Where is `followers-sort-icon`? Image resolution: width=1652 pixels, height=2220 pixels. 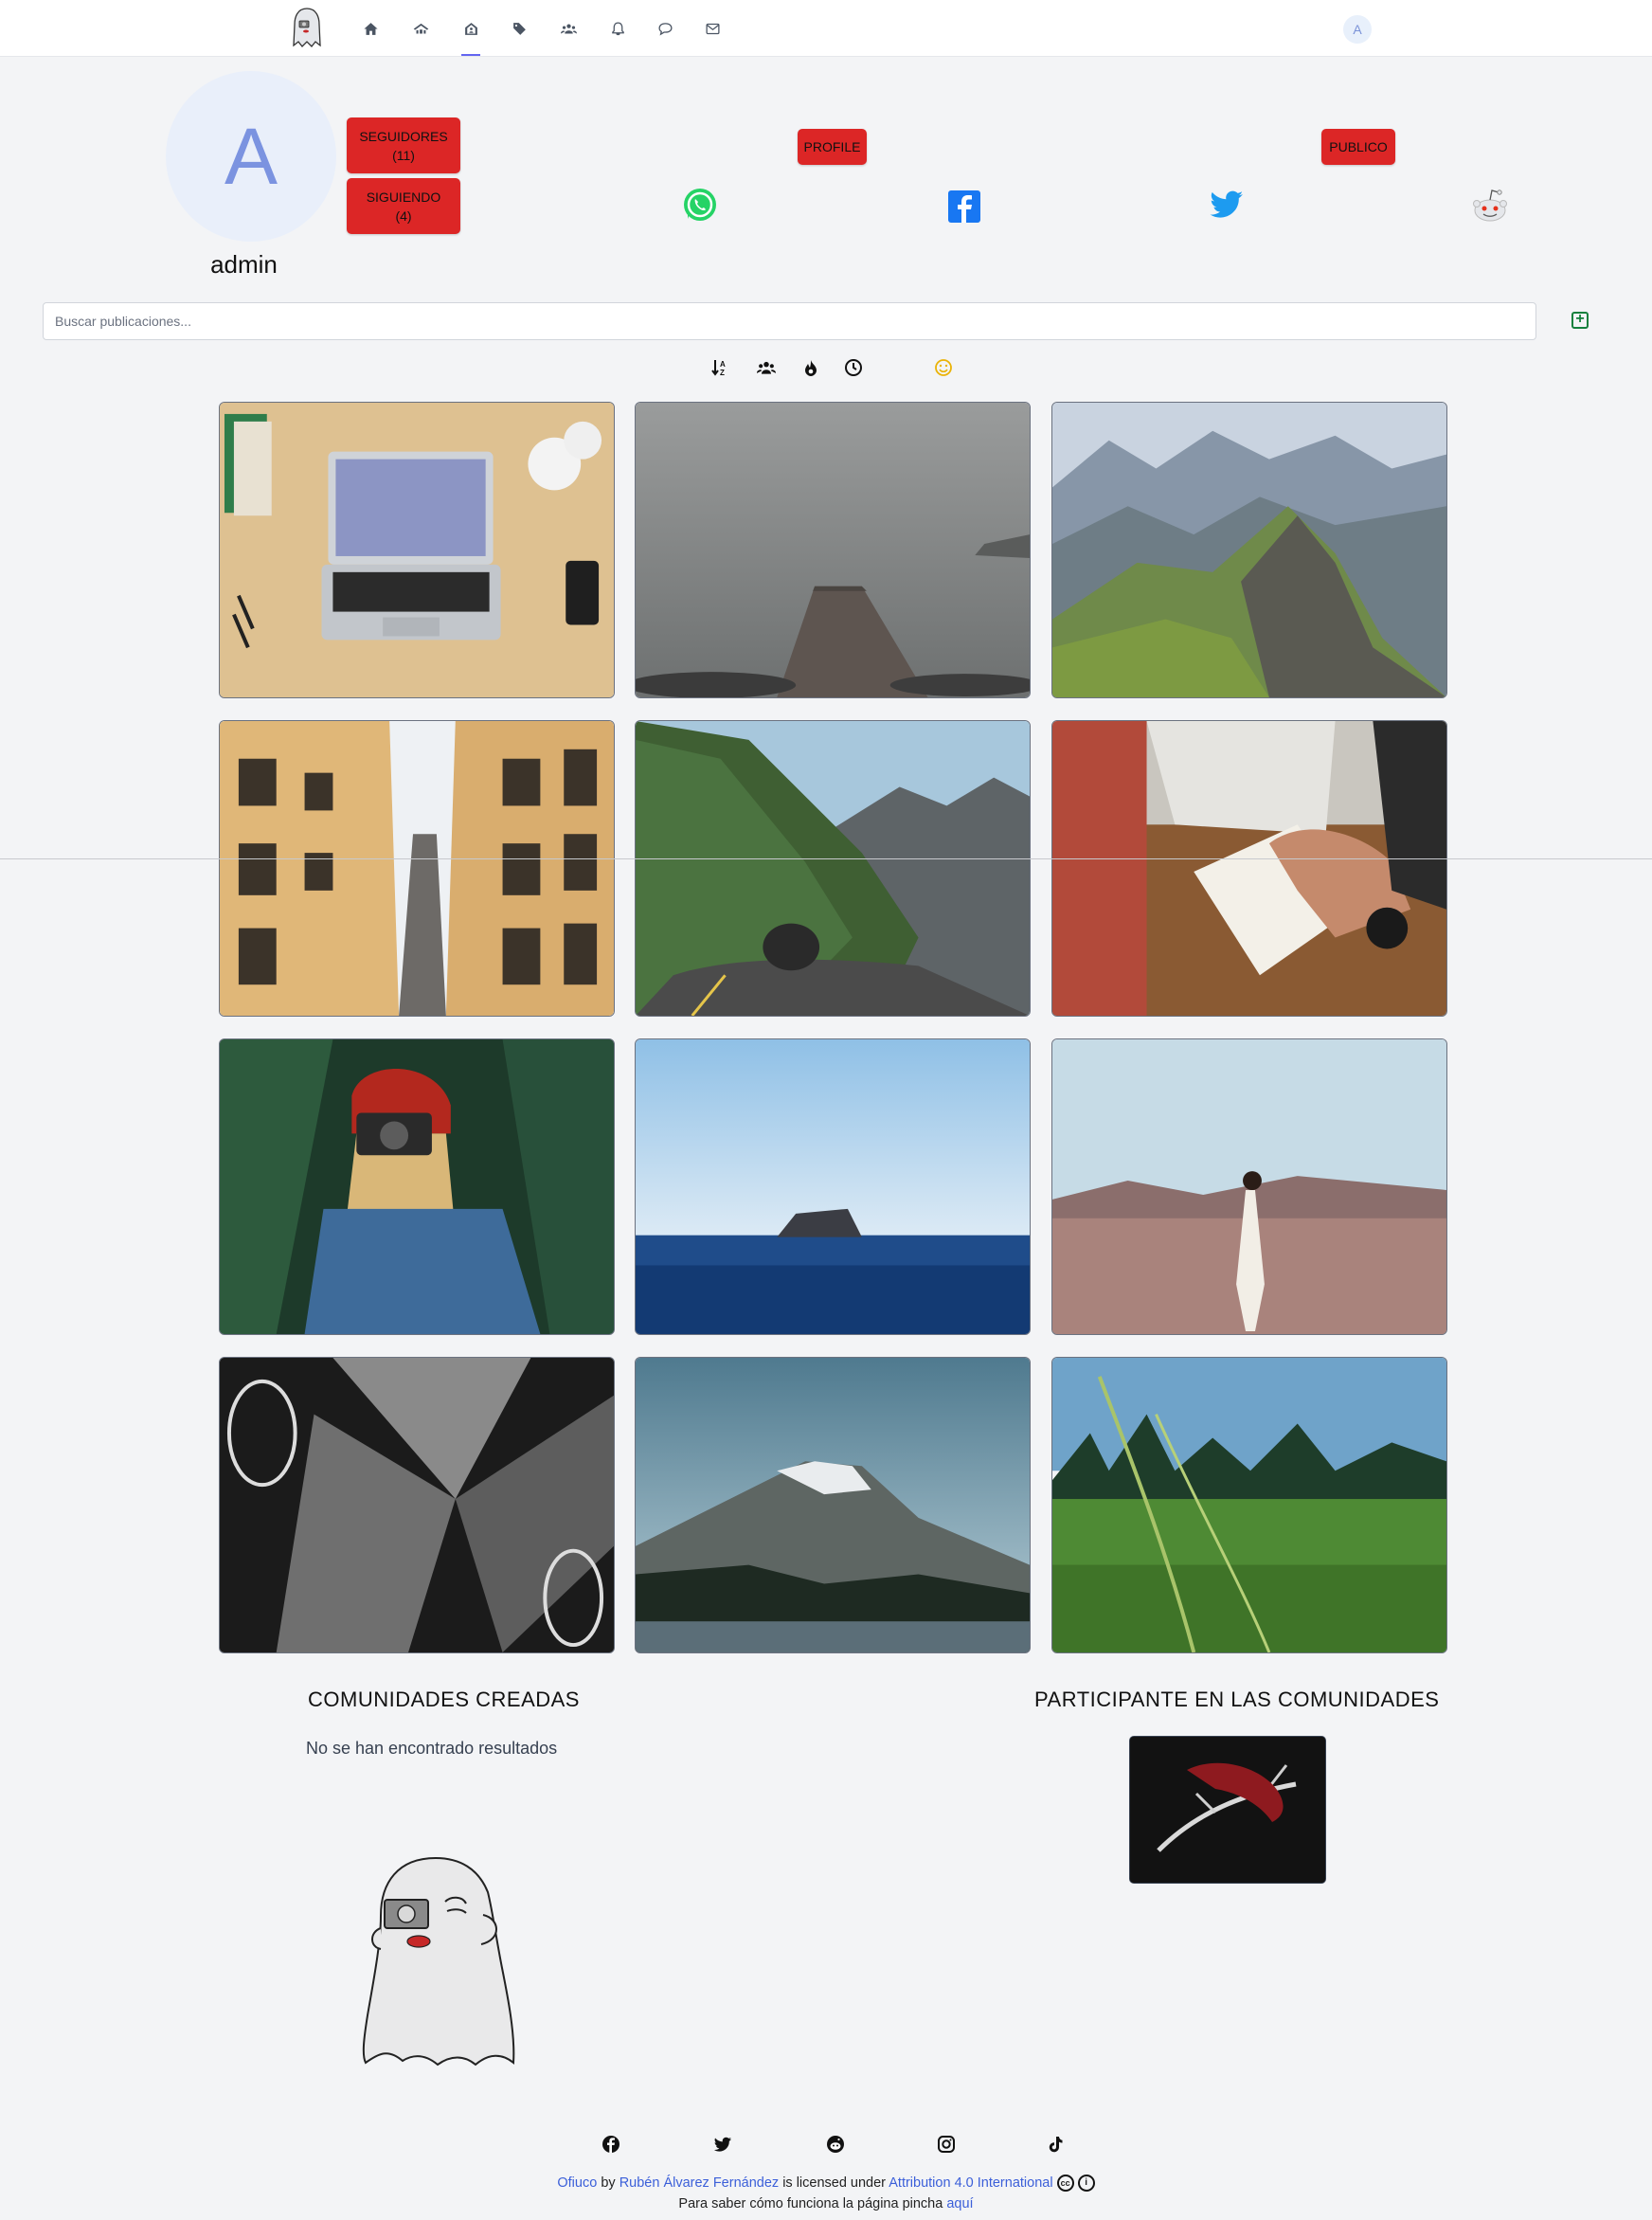 followers-sort-icon is located at coordinates (766, 367).